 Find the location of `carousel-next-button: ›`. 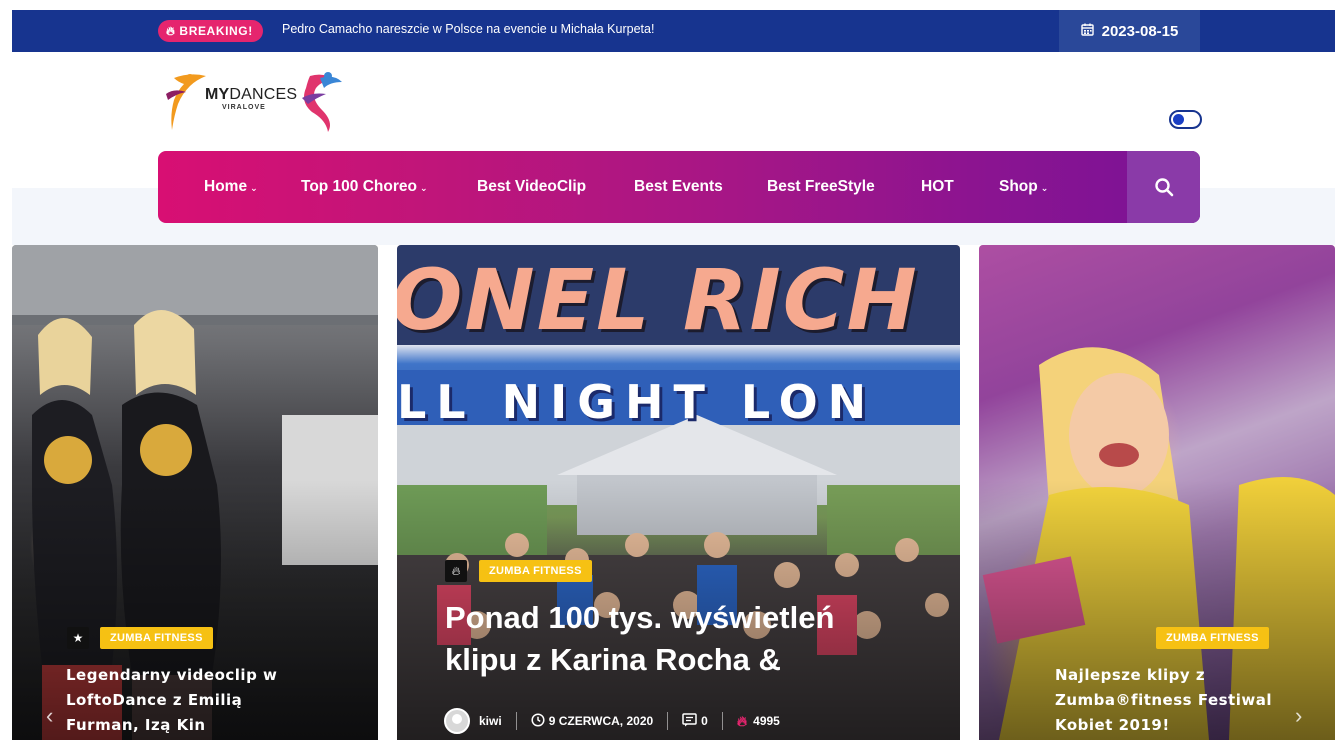

carousel-next-button: › is located at coordinates (1298, 716).